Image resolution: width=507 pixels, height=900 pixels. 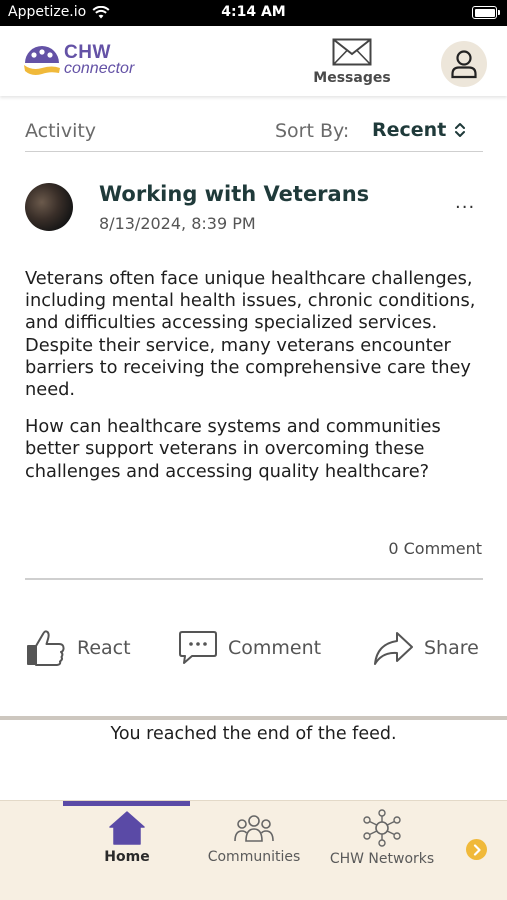 What do you see at coordinates (254, 828) in the screenshot?
I see `people-group-icon` at bounding box center [254, 828].